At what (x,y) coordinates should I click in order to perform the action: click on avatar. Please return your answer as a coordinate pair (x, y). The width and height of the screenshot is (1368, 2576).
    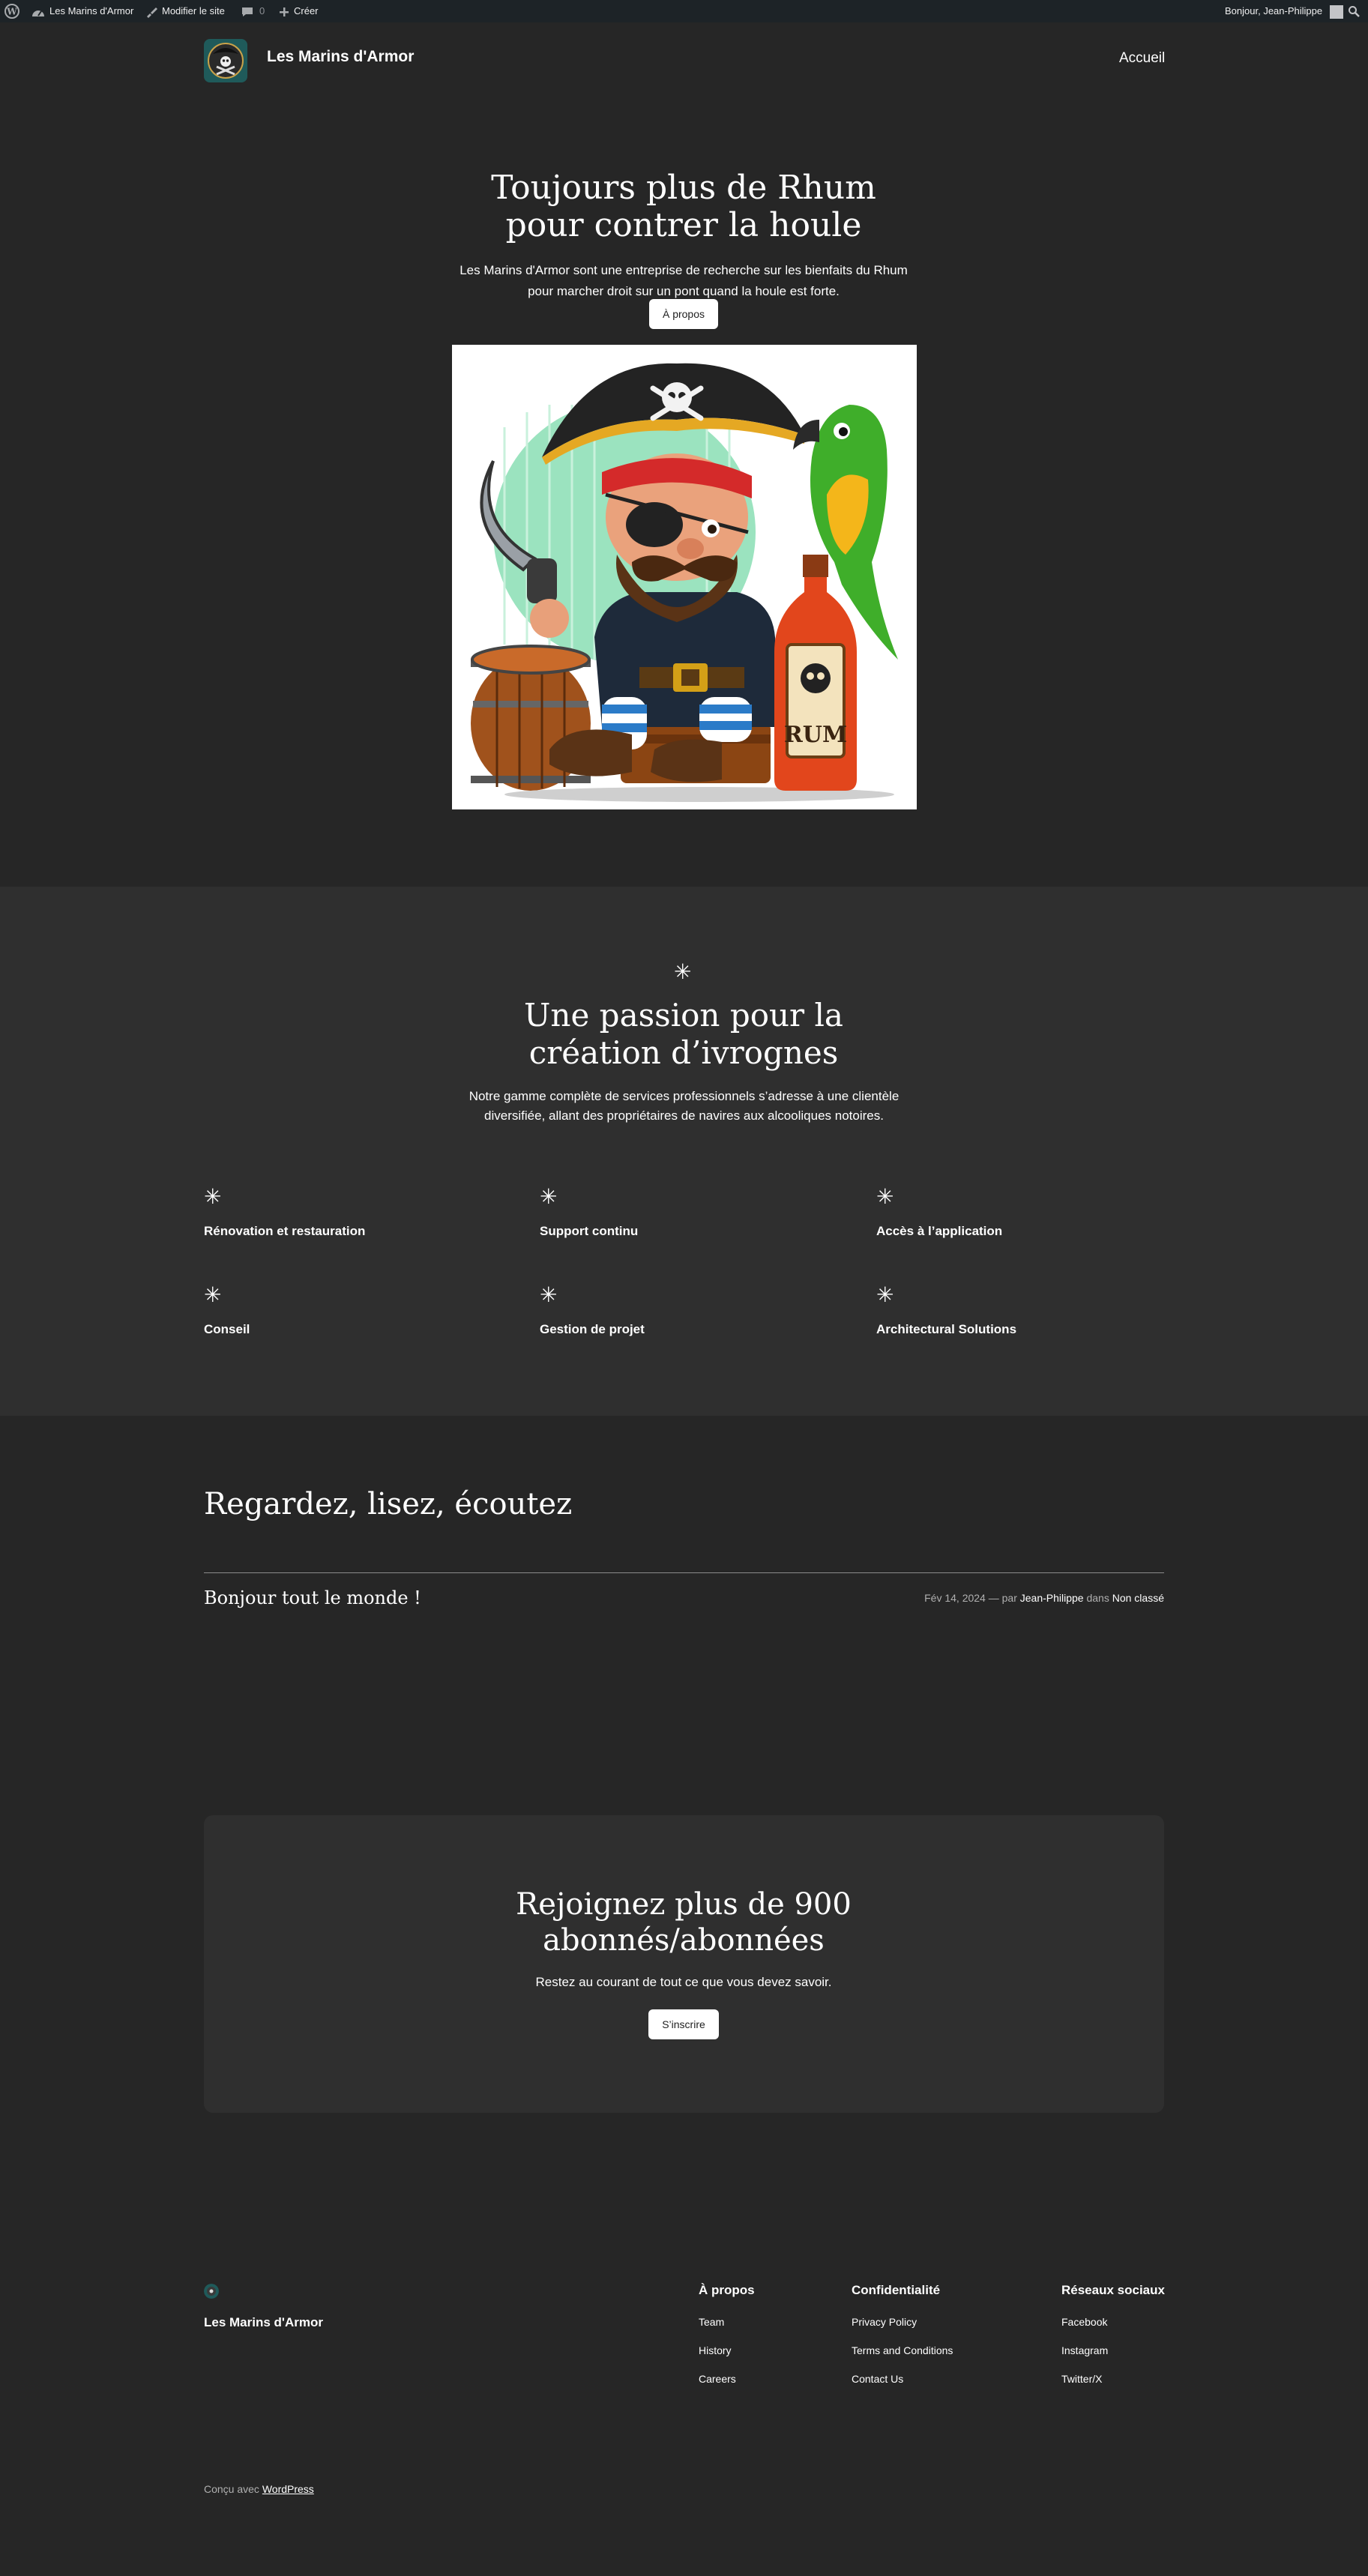
    Looking at the image, I should click on (1336, 12).